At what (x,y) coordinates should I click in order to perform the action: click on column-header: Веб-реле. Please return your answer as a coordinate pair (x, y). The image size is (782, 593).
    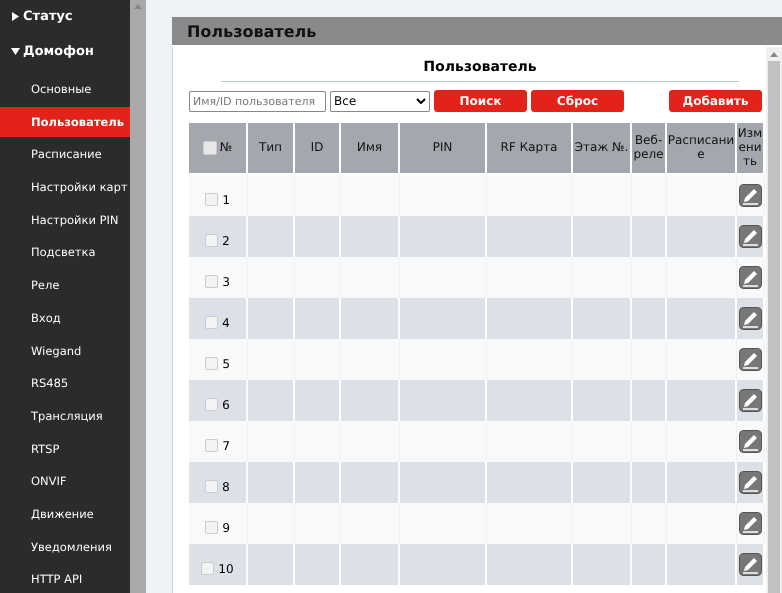
    Looking at the image, I should click on (648, 148).